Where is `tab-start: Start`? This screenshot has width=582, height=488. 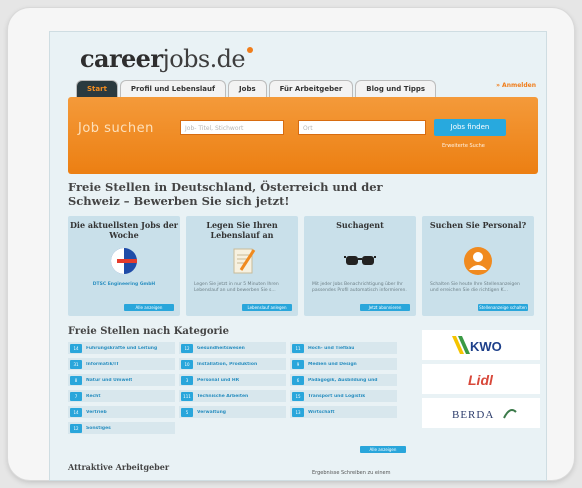 tab-start: Start is located at coordinates (97, 88).